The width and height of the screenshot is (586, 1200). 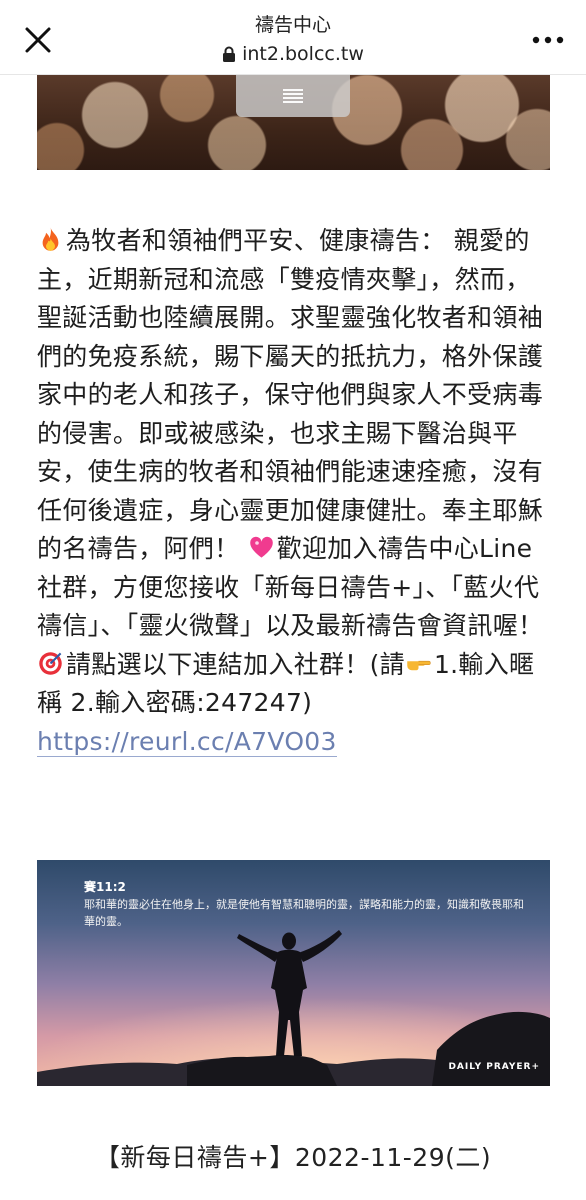 I want to click on browser-header: 禱告中心 int2.bolcc.tw, so click(x=293, y=37).